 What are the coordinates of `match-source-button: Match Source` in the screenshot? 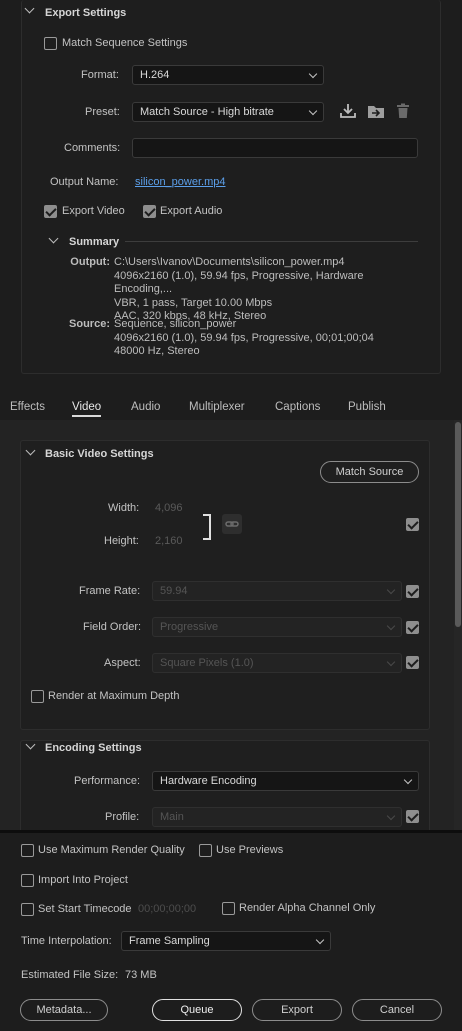 It's located at (369, 472).